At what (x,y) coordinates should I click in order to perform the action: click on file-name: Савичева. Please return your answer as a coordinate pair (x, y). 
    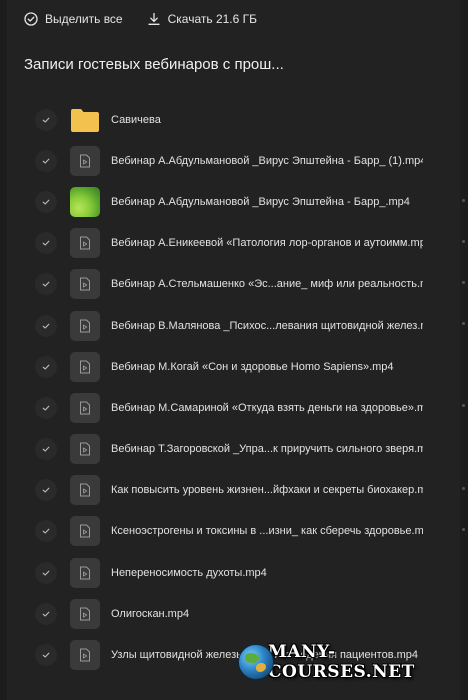
    Looking at the image, I should click on (136, 119).